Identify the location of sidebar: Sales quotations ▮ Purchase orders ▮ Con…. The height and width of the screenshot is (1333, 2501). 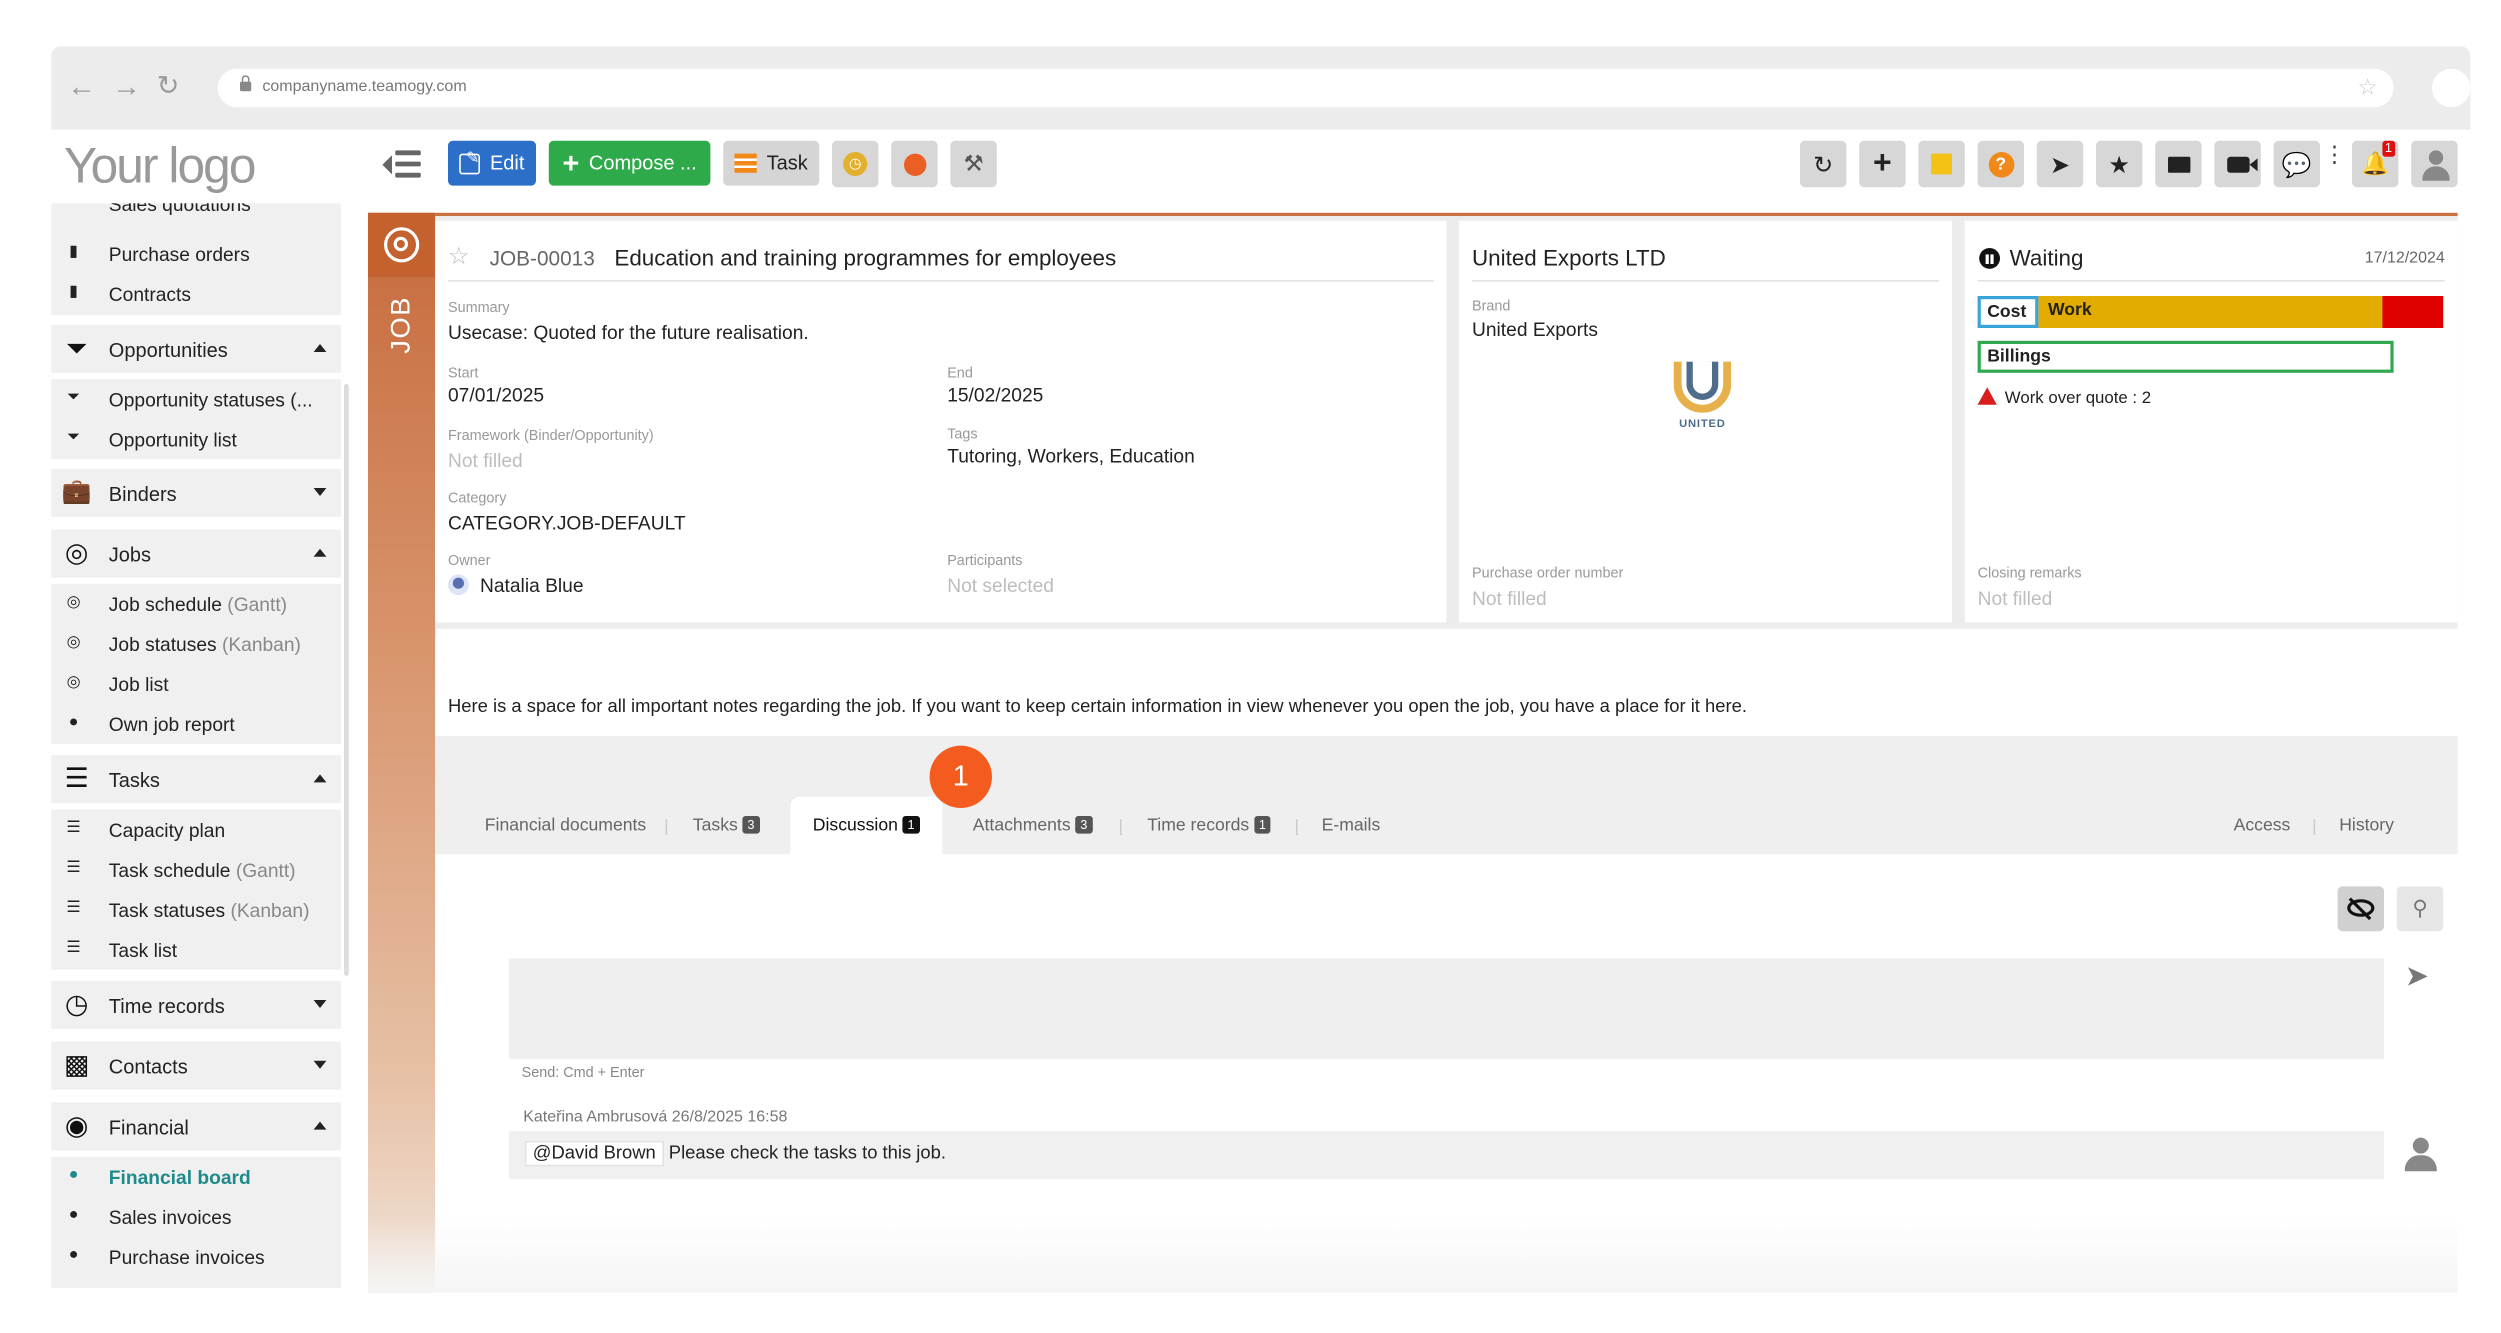
(196, 745).